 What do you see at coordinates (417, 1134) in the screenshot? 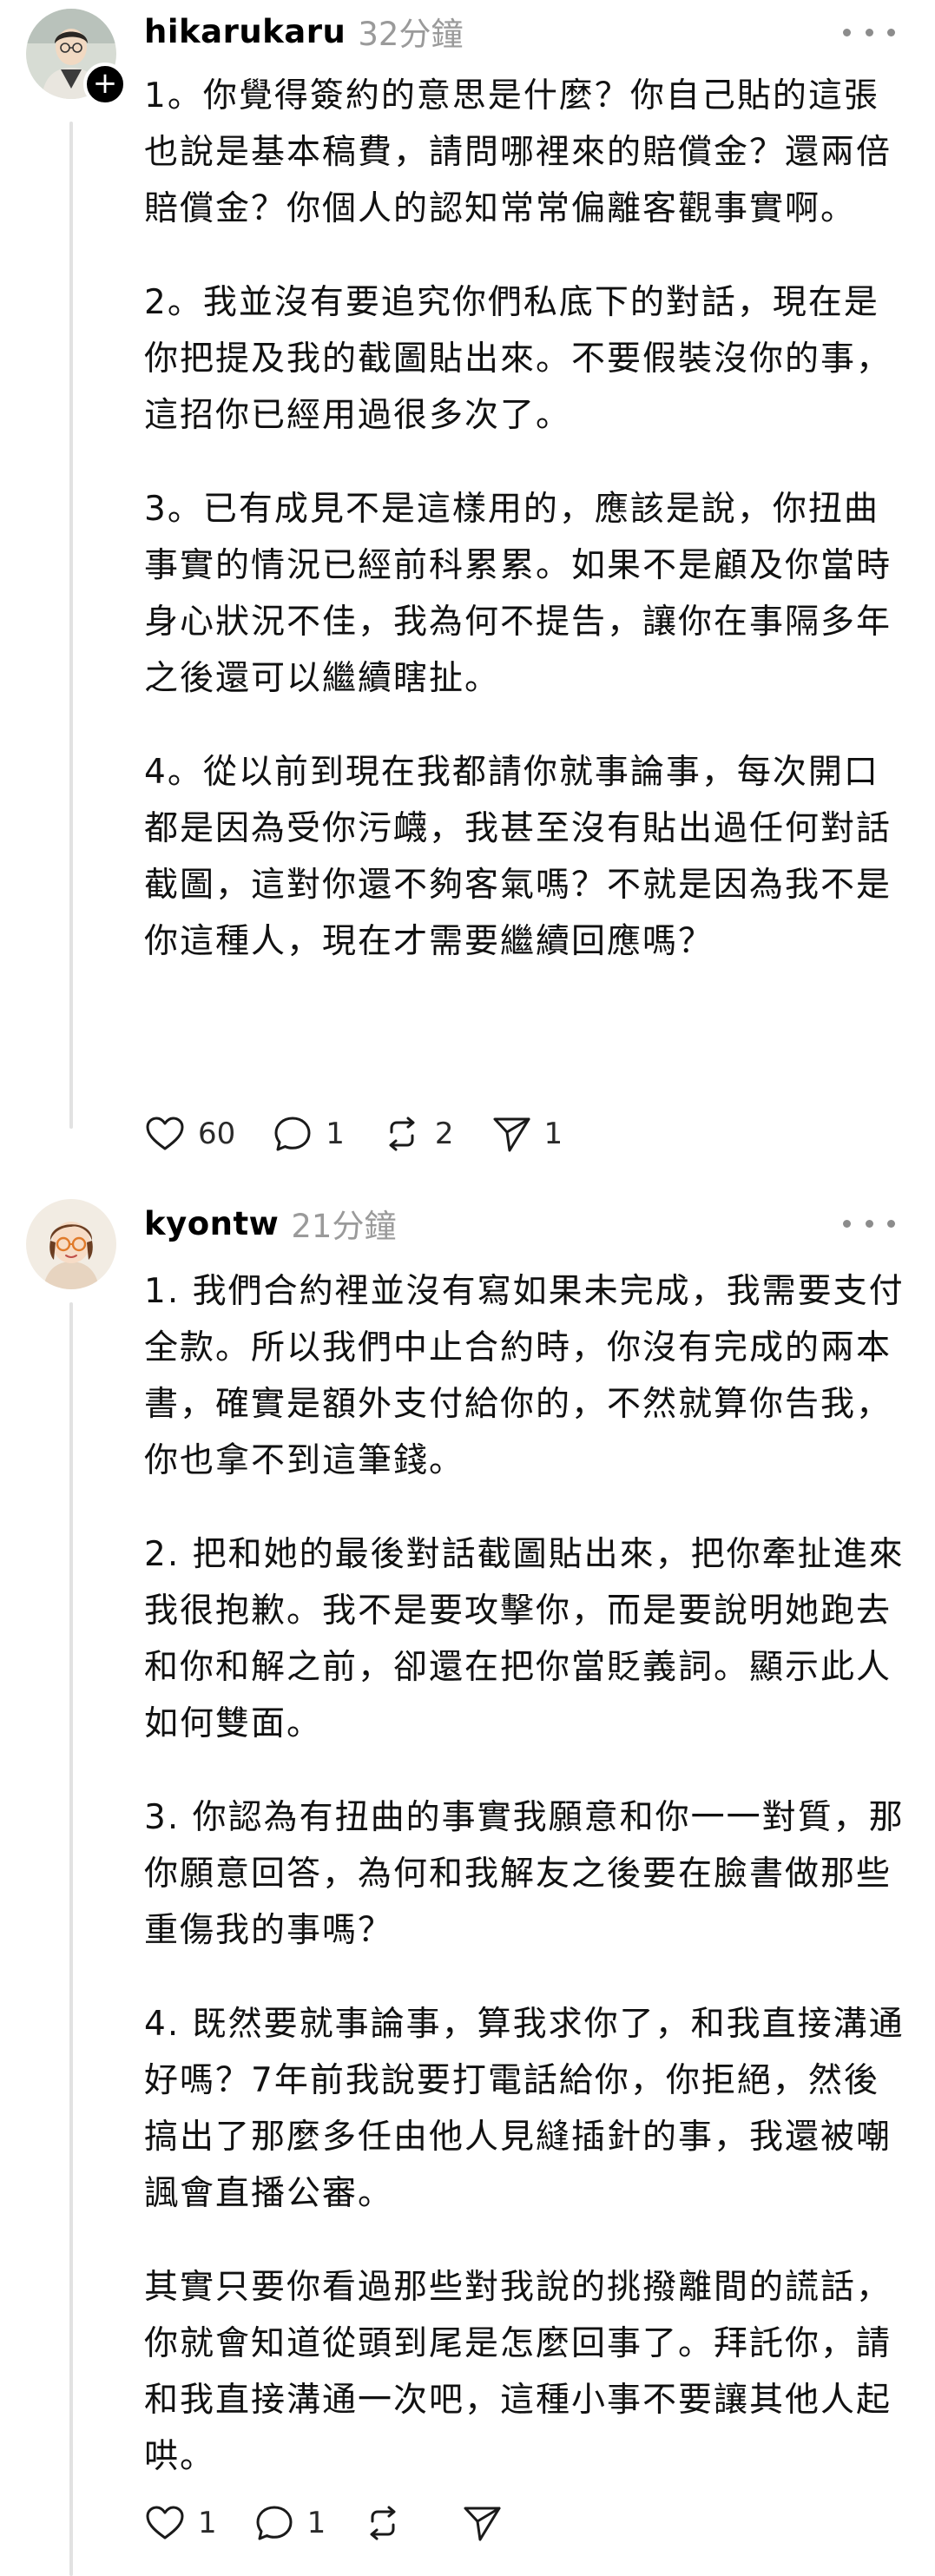
I see `repost-button: 2` at bounding box center [417, 1134].